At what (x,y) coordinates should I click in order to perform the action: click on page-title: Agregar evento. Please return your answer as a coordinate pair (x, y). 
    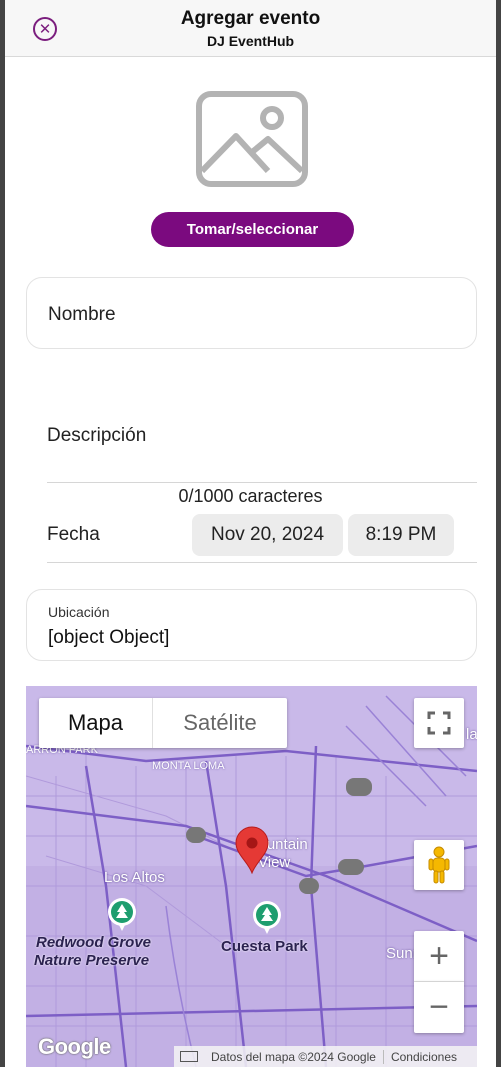
    Looking at the image, I should click on (250, 18).